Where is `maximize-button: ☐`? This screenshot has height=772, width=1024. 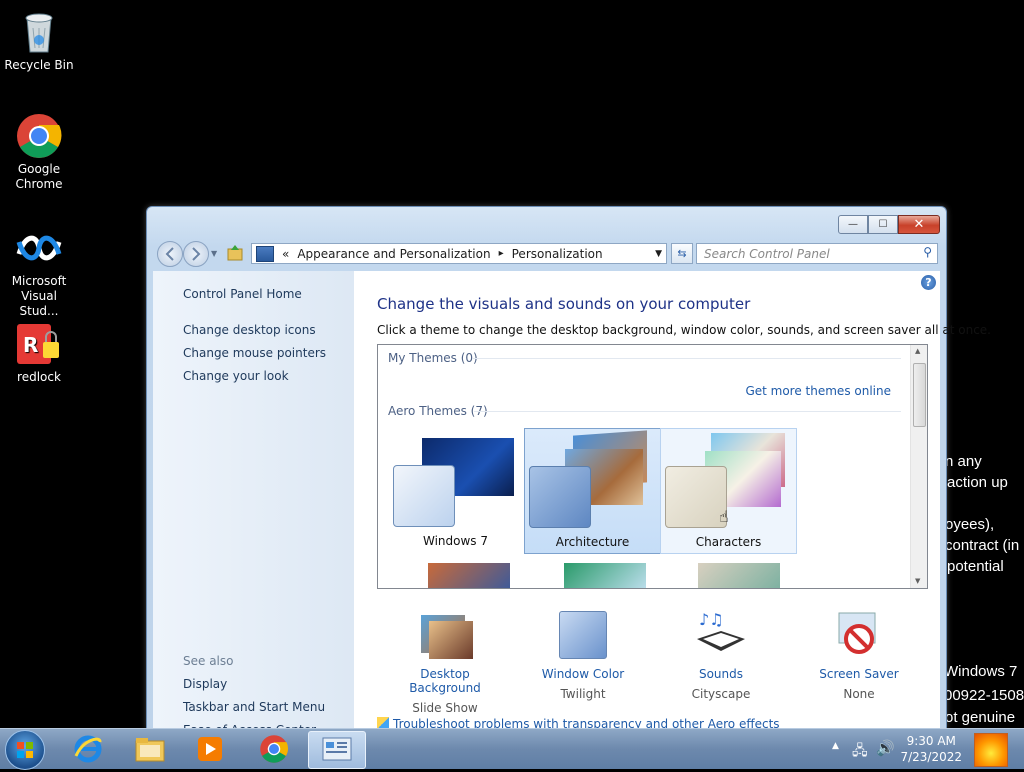
maximize-button: ☐ is located at coordinates (883, 224).